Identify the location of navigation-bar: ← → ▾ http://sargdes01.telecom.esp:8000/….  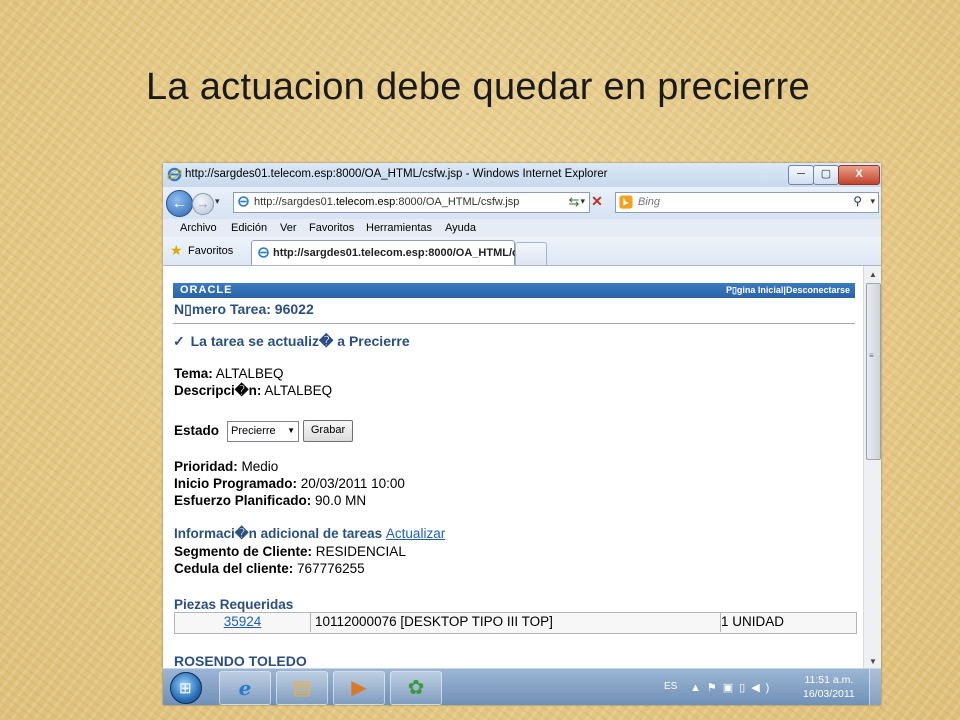
(522, 203).